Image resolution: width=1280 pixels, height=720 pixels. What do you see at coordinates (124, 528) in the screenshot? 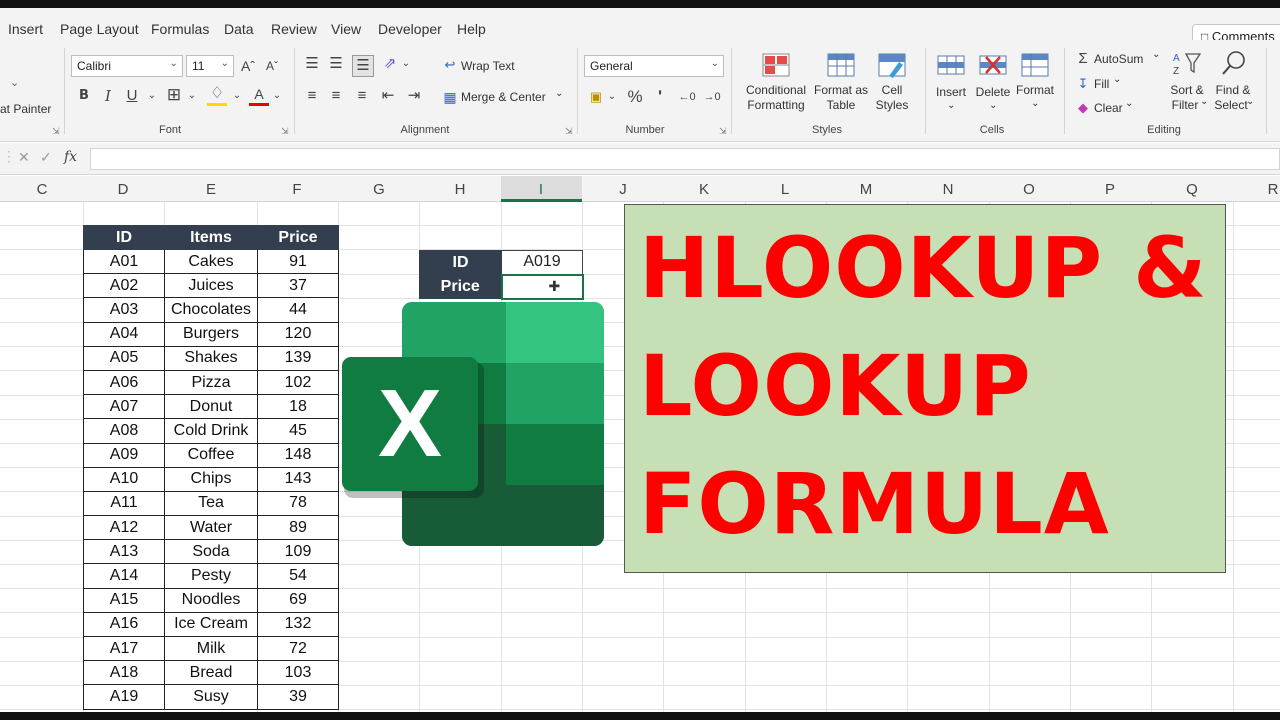
I see `cell-id: A12` at bounding box center [124, 528].